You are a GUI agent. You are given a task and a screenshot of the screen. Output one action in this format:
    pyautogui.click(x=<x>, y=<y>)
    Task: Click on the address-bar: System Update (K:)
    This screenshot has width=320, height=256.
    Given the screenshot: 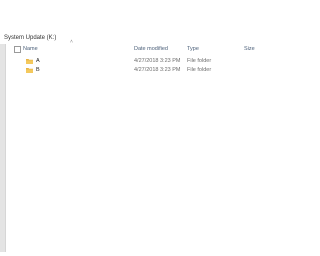 What is the action you would take?
    pyautogui.click(x=30, y=38)
    